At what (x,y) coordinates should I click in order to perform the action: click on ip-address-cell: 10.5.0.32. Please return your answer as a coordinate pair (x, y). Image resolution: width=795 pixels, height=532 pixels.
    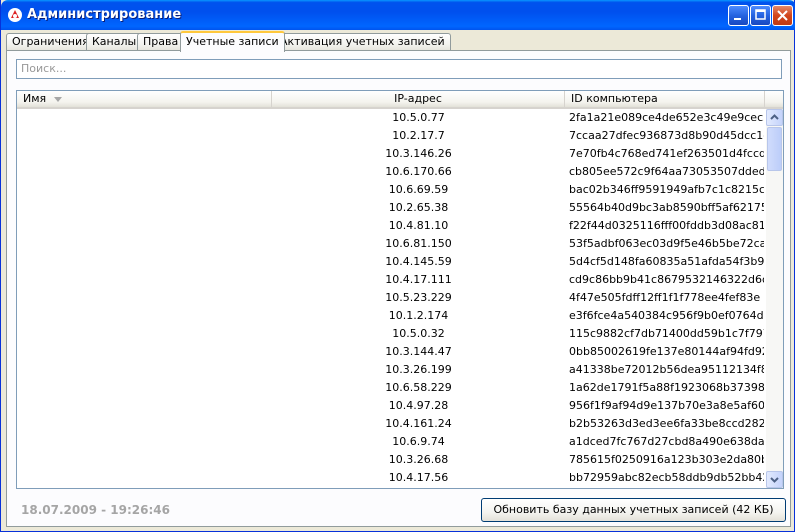
    Looking at the image, I should click on (418, 333).